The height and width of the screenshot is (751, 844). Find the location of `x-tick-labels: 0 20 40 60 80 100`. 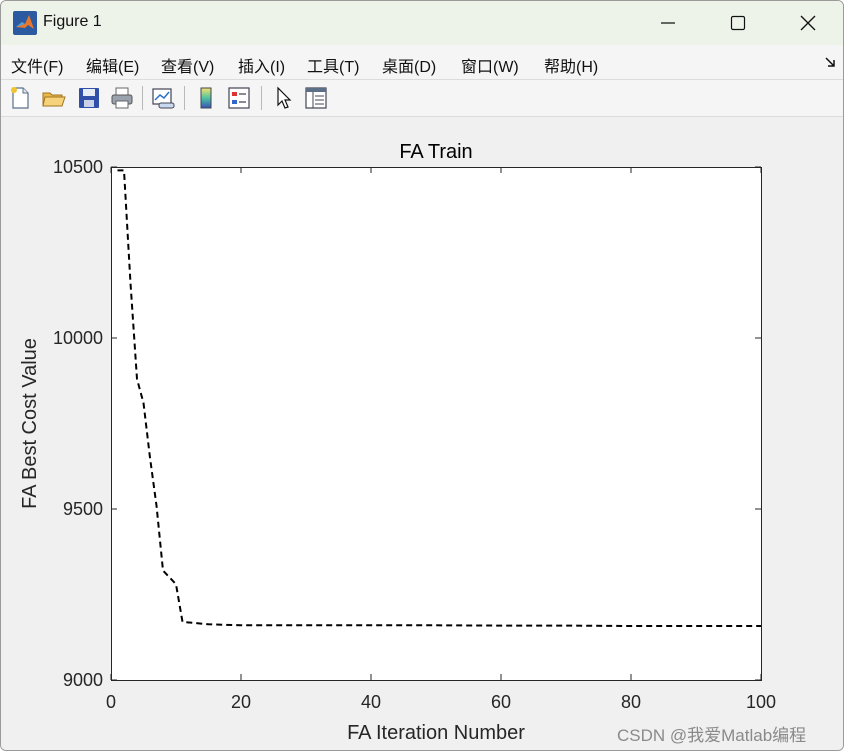

x-tick-labels: 0 20 40 60 80 100 is located at coordinates (441, 702).